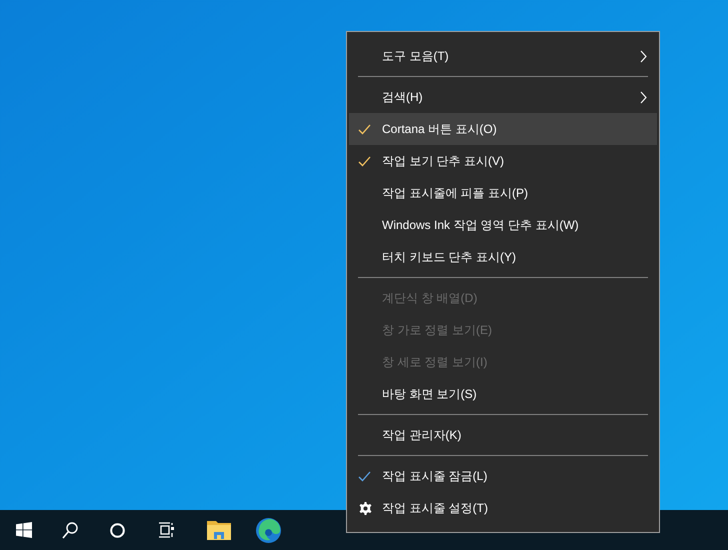  What do you see at coordinates (449, 257) in the screenshot?
I see `menu-item-label: 터치 키보드 단추 표시(Y)` at bounding box center [449, 257].